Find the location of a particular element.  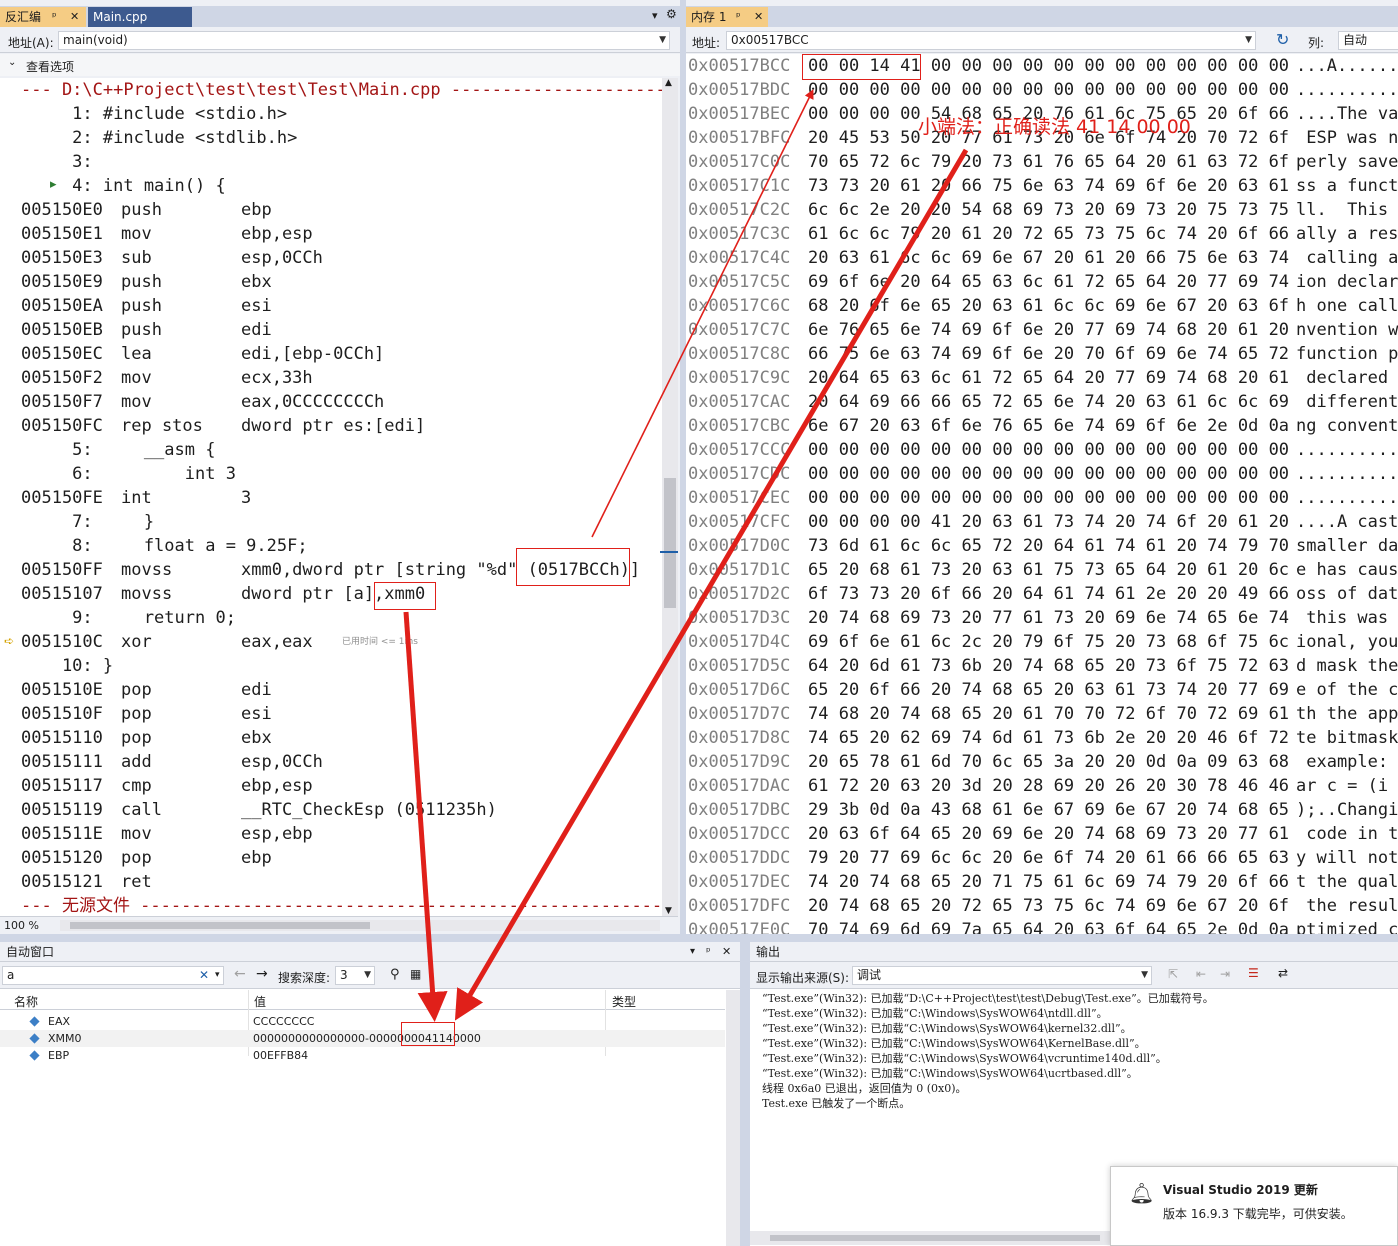

disasm-line: 8: float a = 9.25F; is located at coordinates (331, 546).